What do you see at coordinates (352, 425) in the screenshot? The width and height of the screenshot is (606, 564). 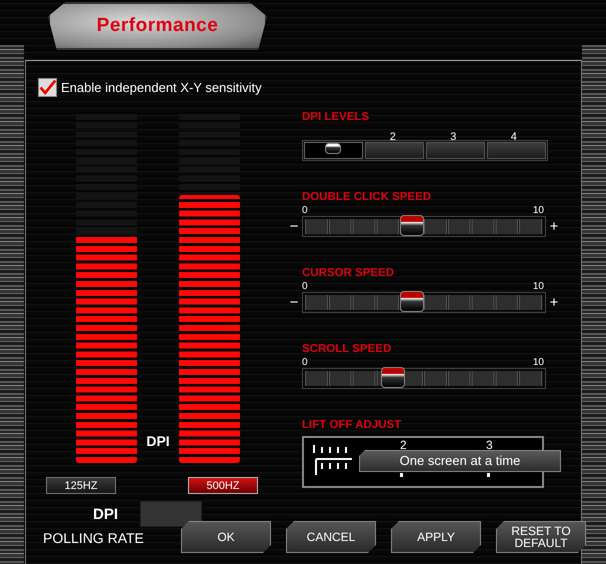 I see `section-title: LIFT OFF ADJUST` at bounding box center [352, 425].